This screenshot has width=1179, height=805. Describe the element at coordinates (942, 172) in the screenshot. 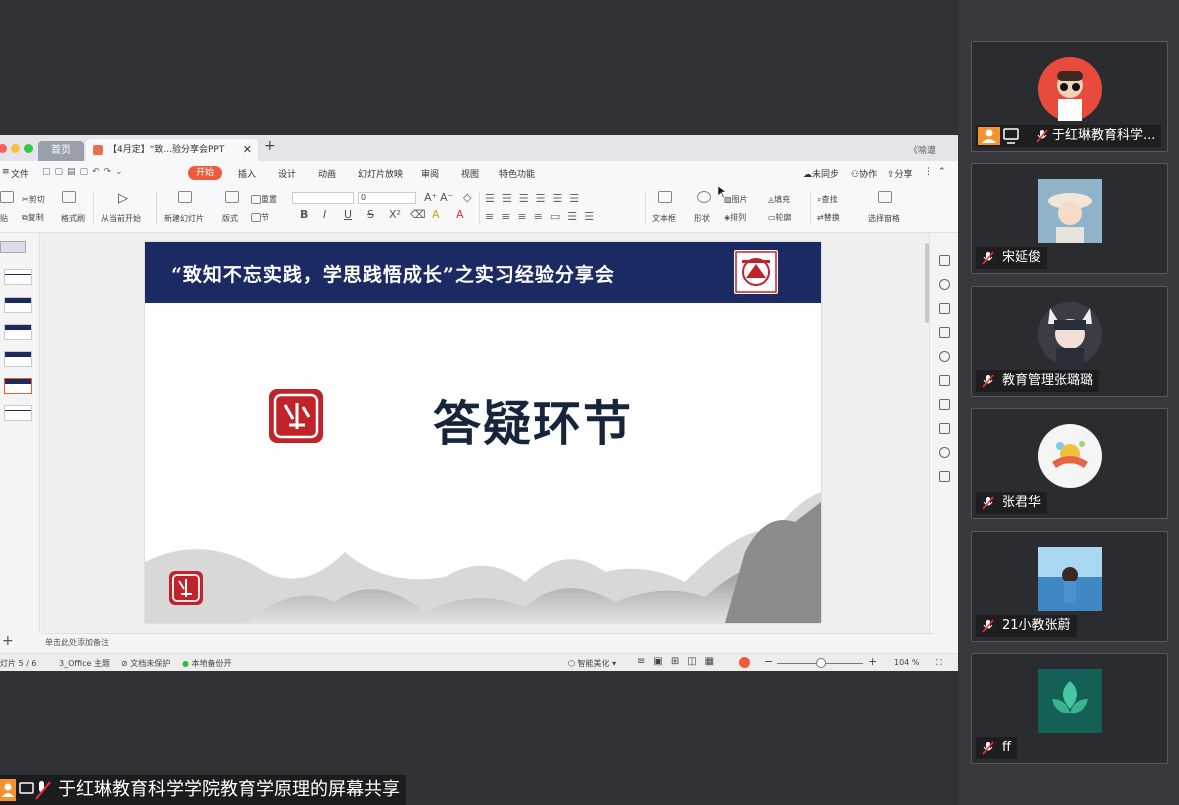

I see `collapse-ribbon-icon: ⌃` at that location.